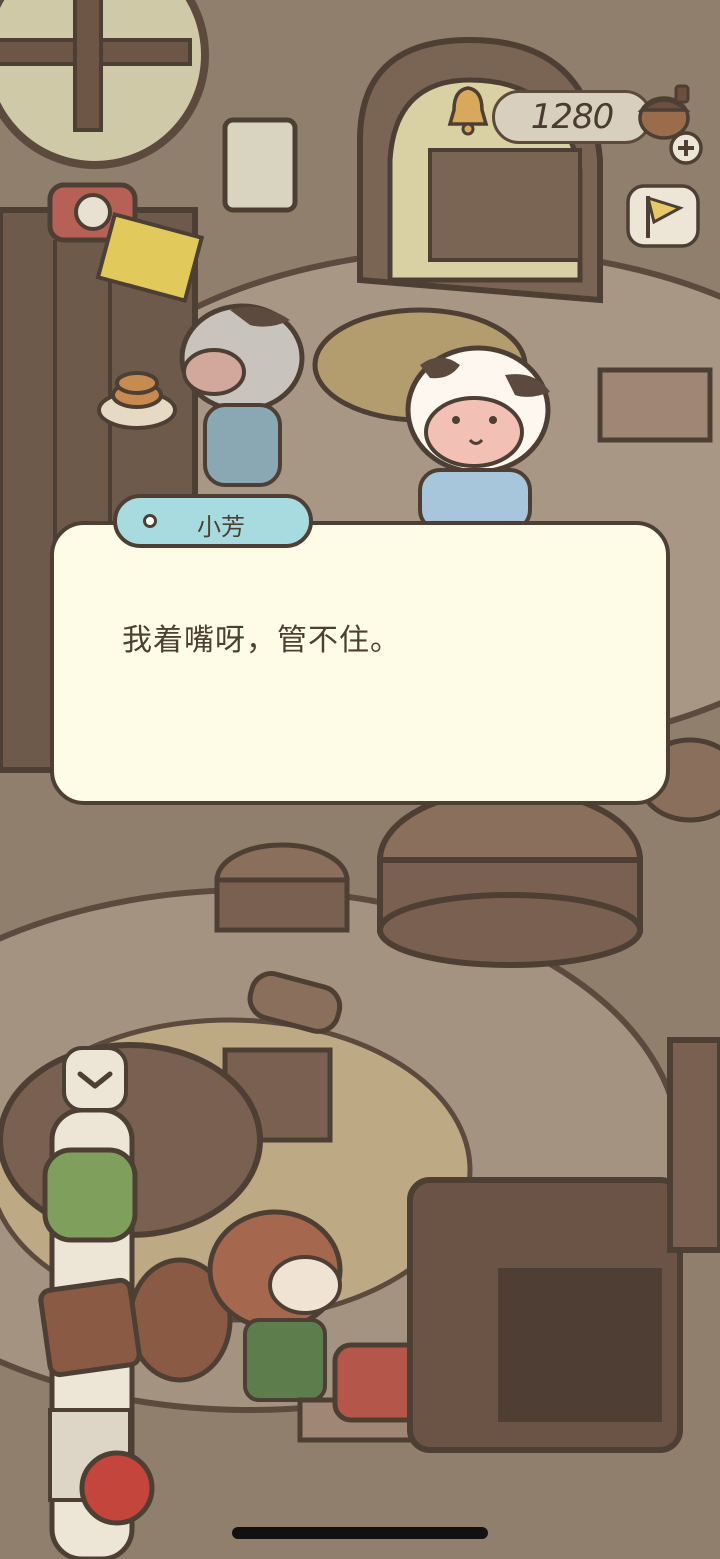 The width and height of the screenshot is (720, 1559). What do you see at coordinates (96, 1333) in the screenshot?
I see `side-inventory-column` at bounding box center [96, 1333].